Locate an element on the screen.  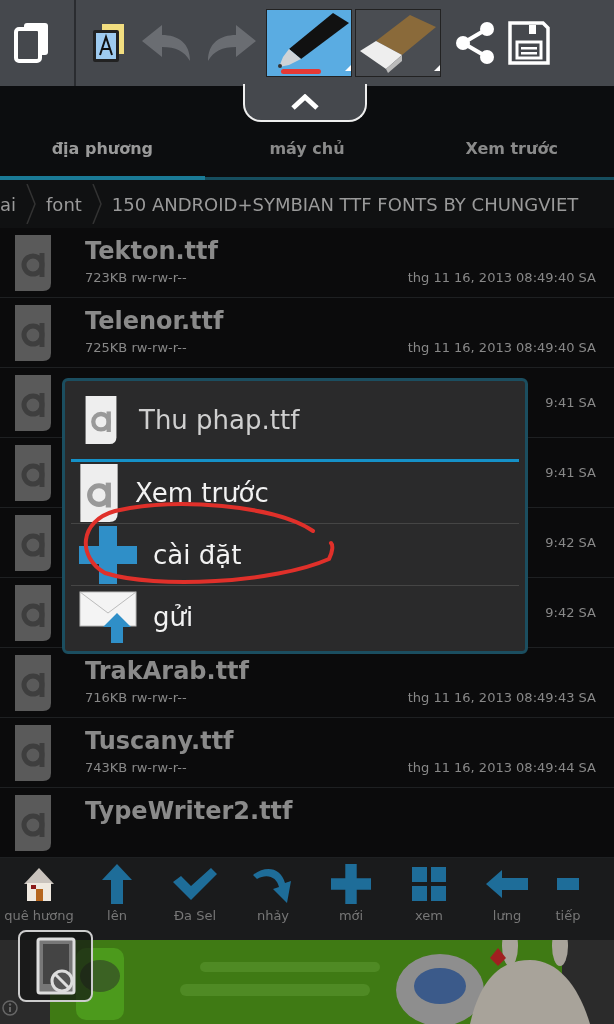
floating-button is located at coordinates (55, 966).